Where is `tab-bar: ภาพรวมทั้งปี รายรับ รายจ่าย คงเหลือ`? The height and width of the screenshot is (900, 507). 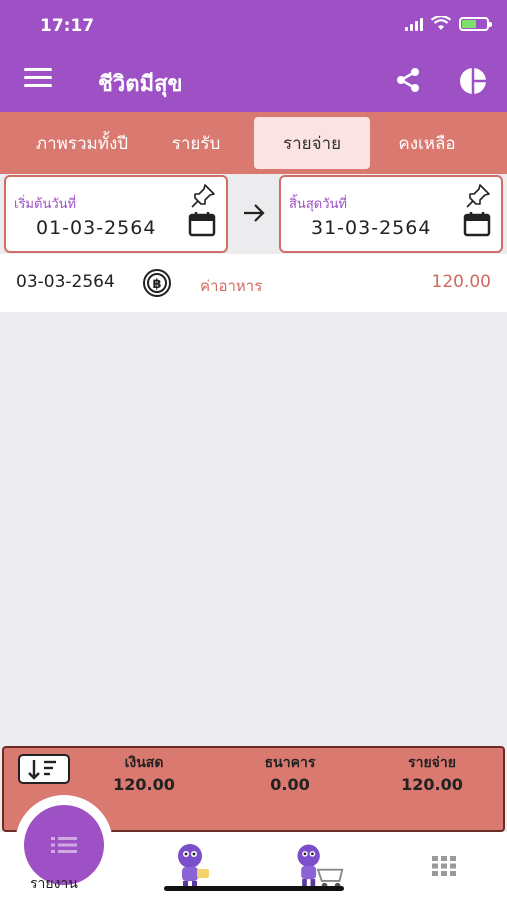
tab-bar: ภาพรวมทั้งปี รายรับ รายจ่าย คงเหลือ is located at coordinates (253, 143).